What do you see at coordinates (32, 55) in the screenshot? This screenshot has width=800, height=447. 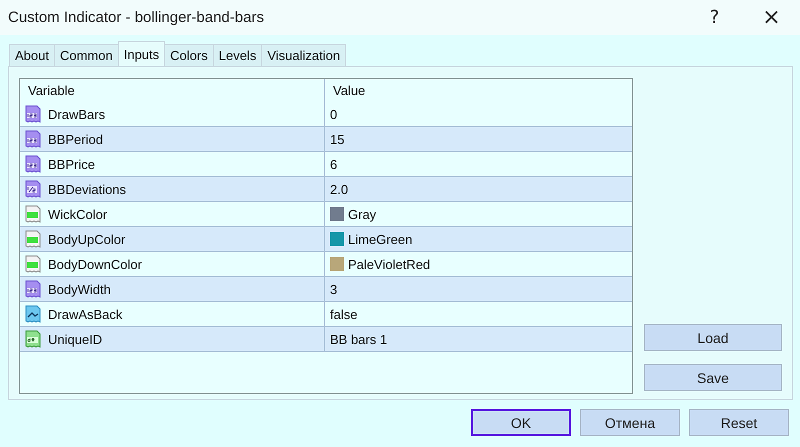 I see `tab: About` at bounding box center [32, 55].